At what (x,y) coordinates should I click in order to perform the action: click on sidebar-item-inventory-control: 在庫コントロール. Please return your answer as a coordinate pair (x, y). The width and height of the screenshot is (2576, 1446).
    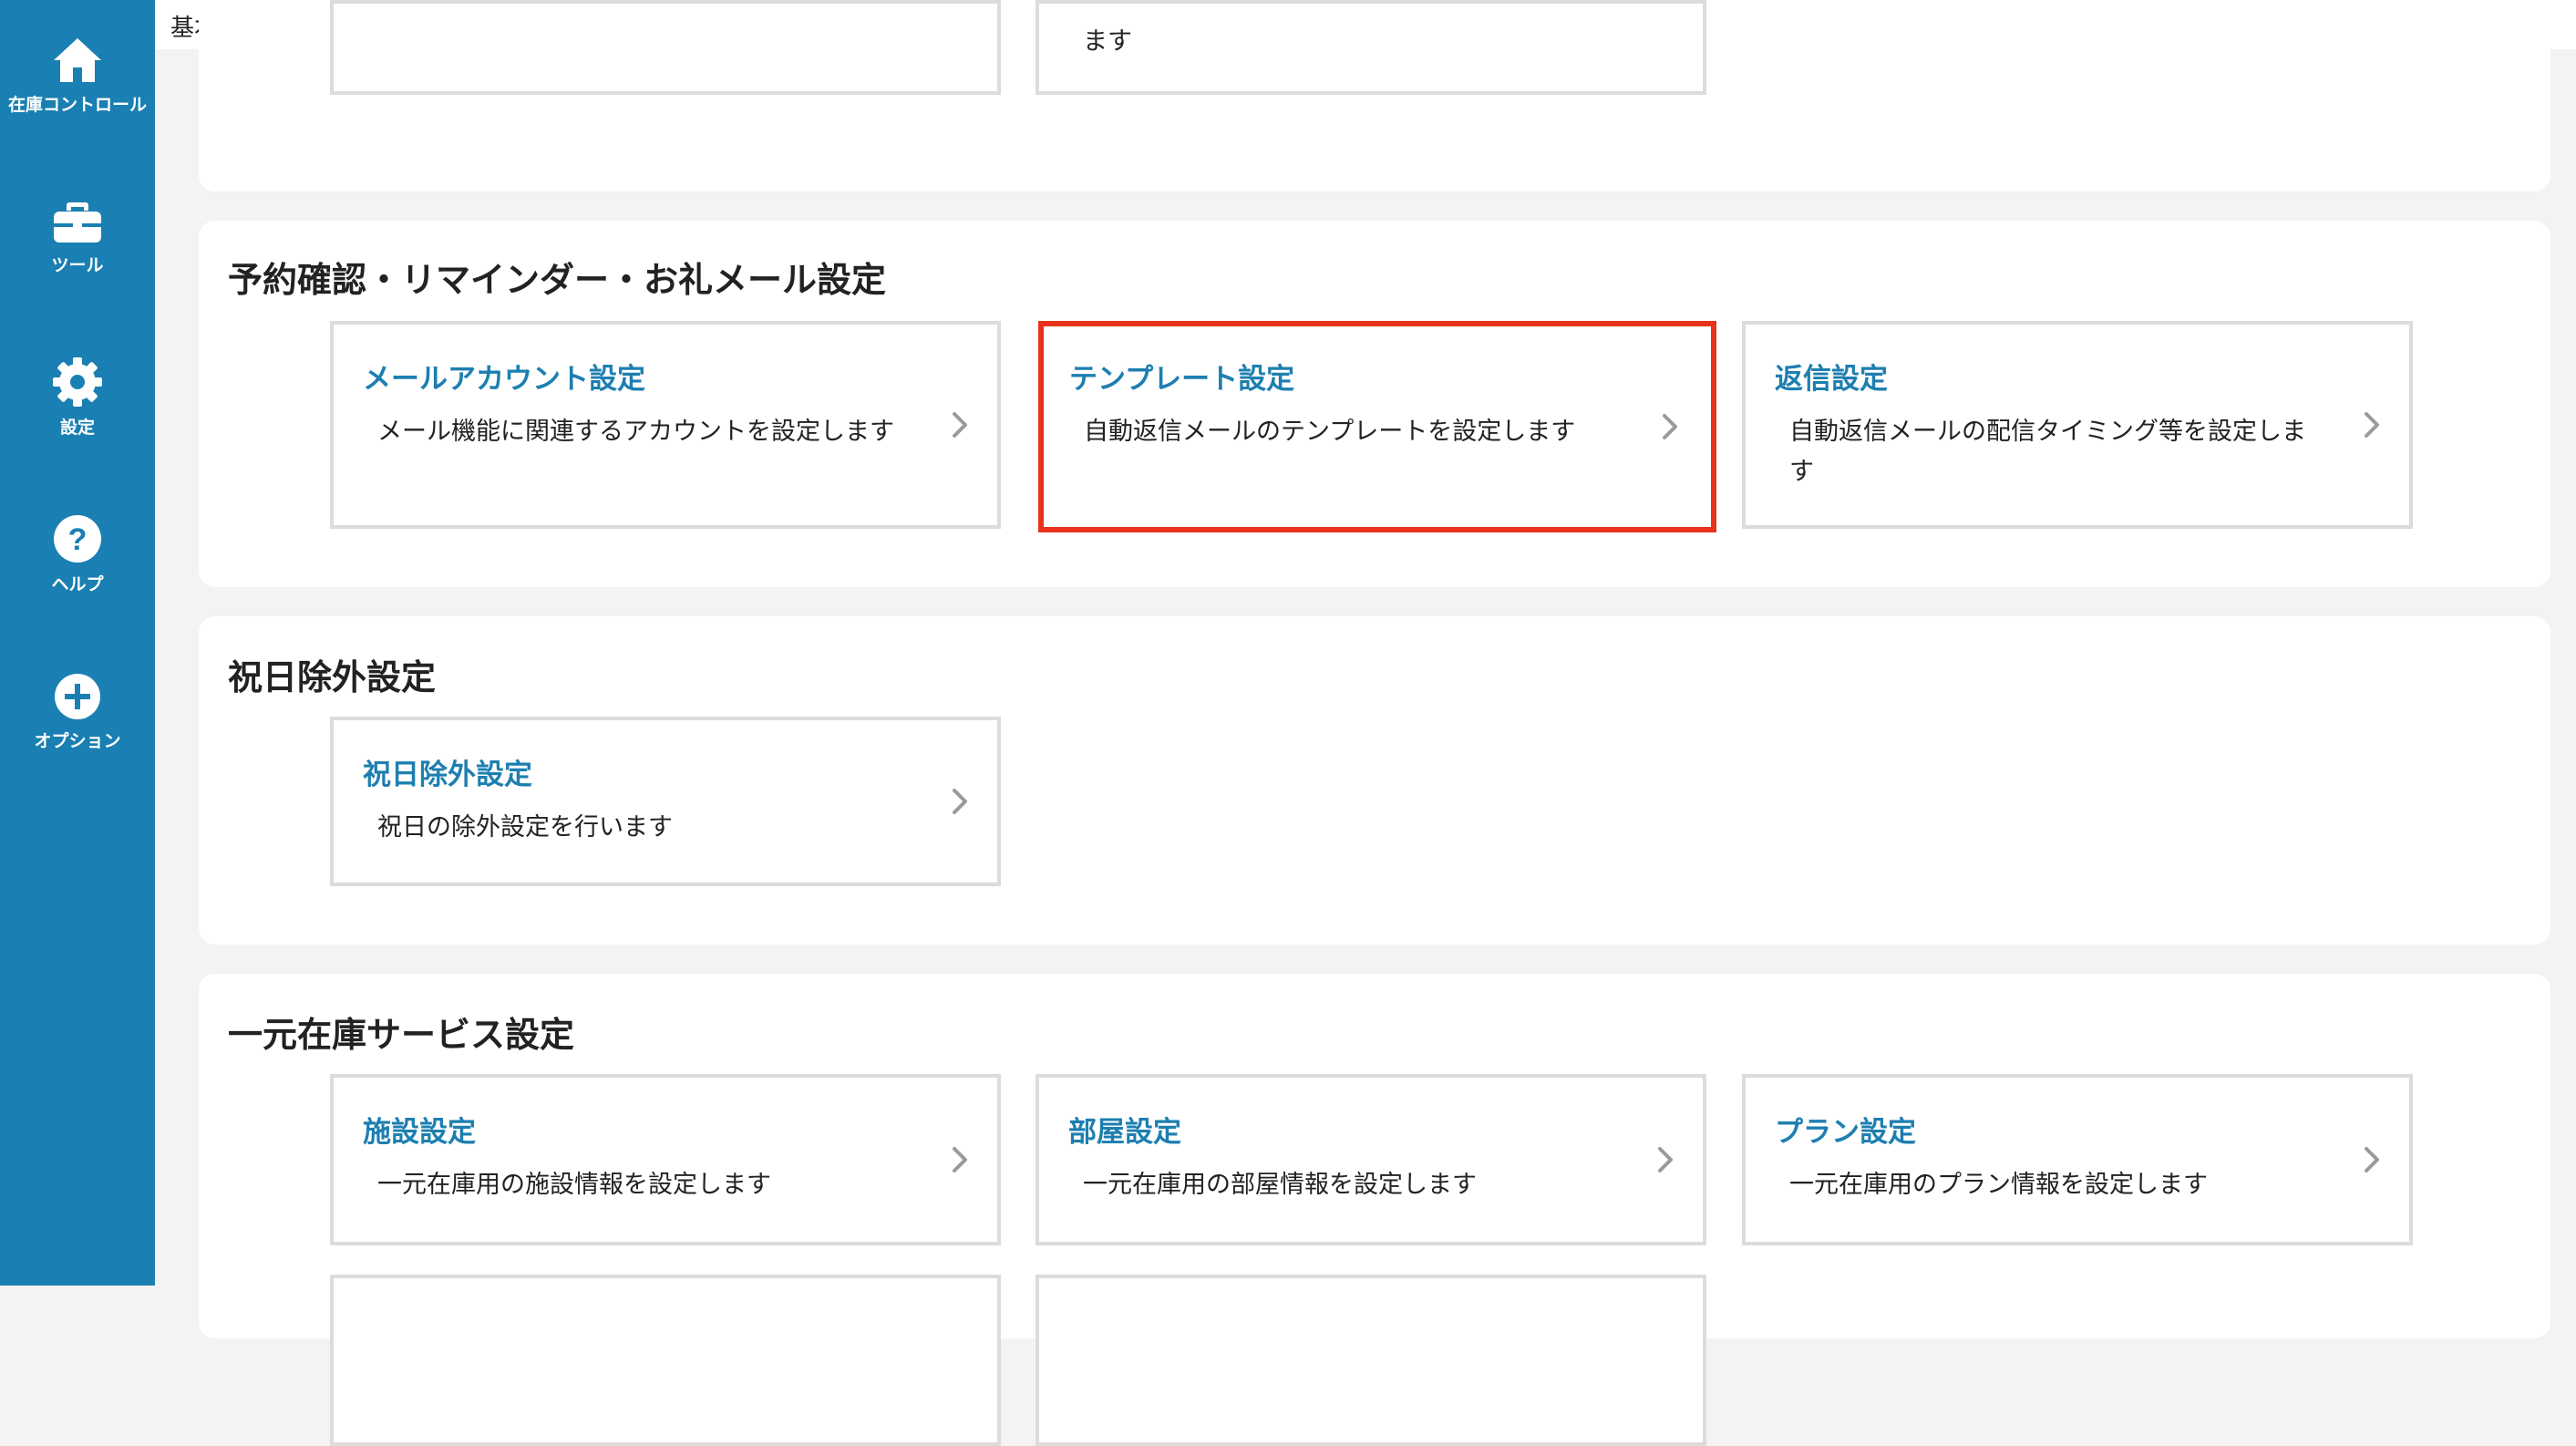
    Looking at the image, I should click on (77, 76).